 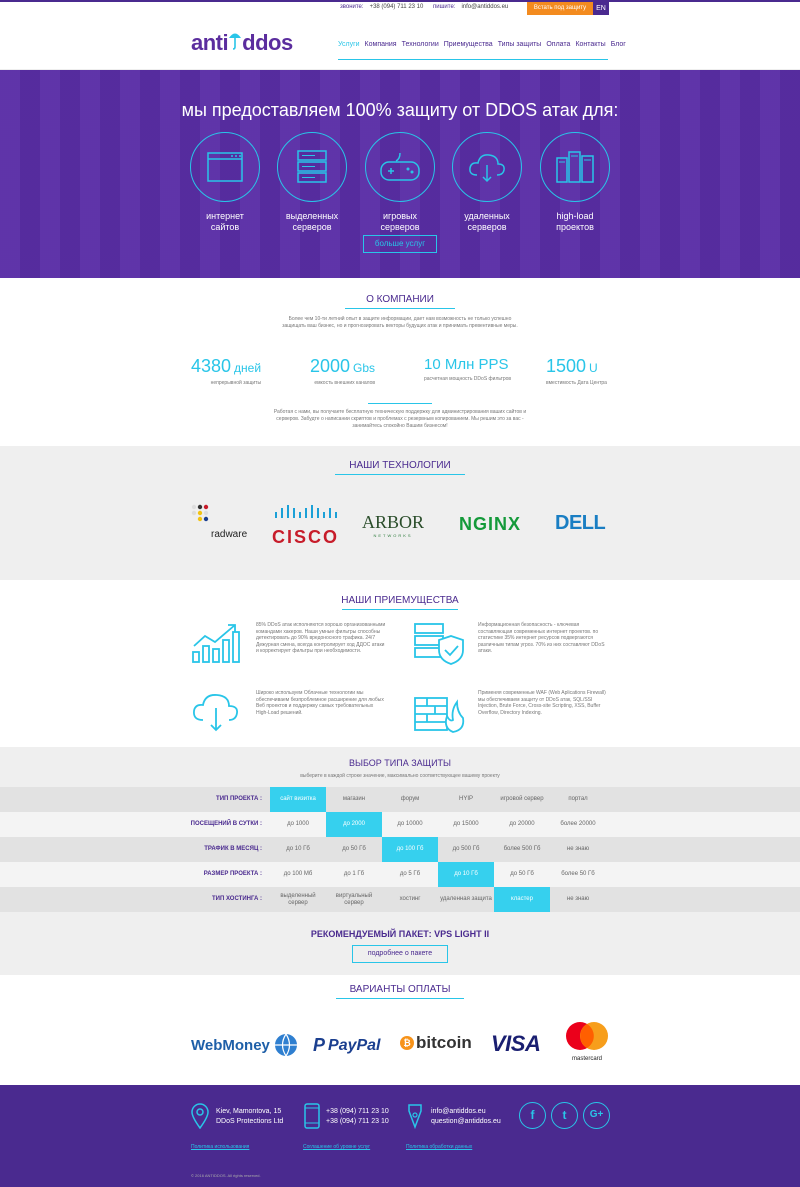 What do you see at coordinates (230, 1045) in the screenshot?
I see `webmoney-text: WebMoney` at bounding box center [230, 1045].